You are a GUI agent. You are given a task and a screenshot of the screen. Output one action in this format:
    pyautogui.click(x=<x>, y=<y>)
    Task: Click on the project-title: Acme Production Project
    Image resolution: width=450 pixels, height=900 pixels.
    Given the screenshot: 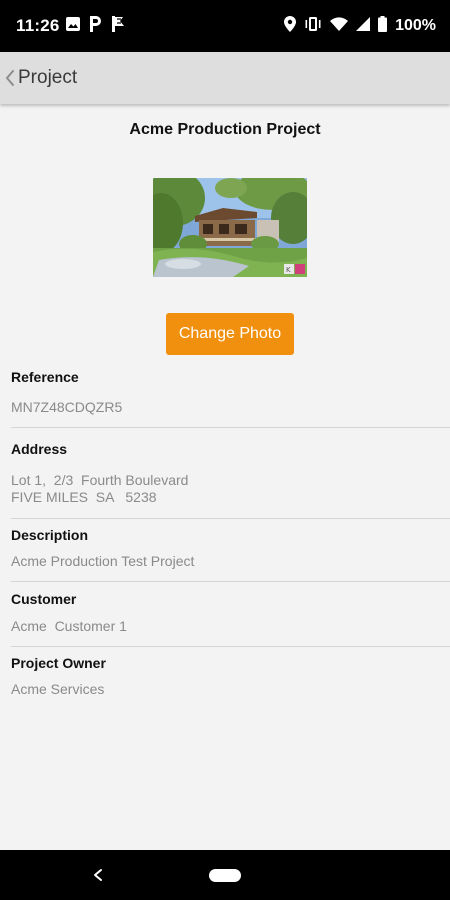 What is the action you would take?
    pyautogui.click(x=225, y=129)
    